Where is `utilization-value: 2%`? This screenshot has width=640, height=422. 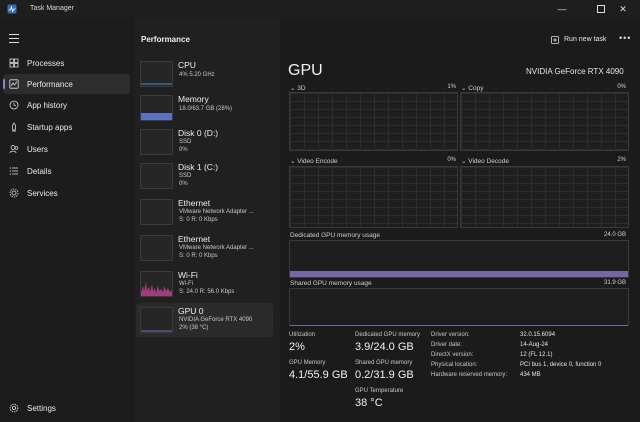 utilization-value: 2% is located at coordinates (297, 347).